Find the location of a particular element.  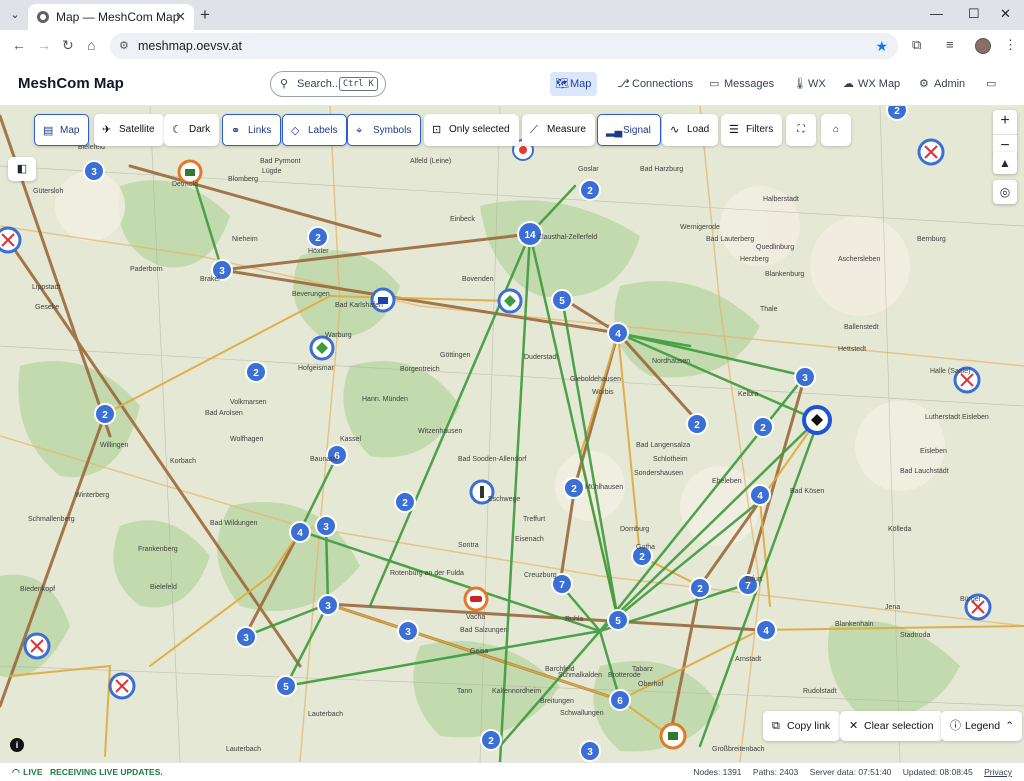

tab-search-icon: ⌄ is located at coordinates (15, 15).